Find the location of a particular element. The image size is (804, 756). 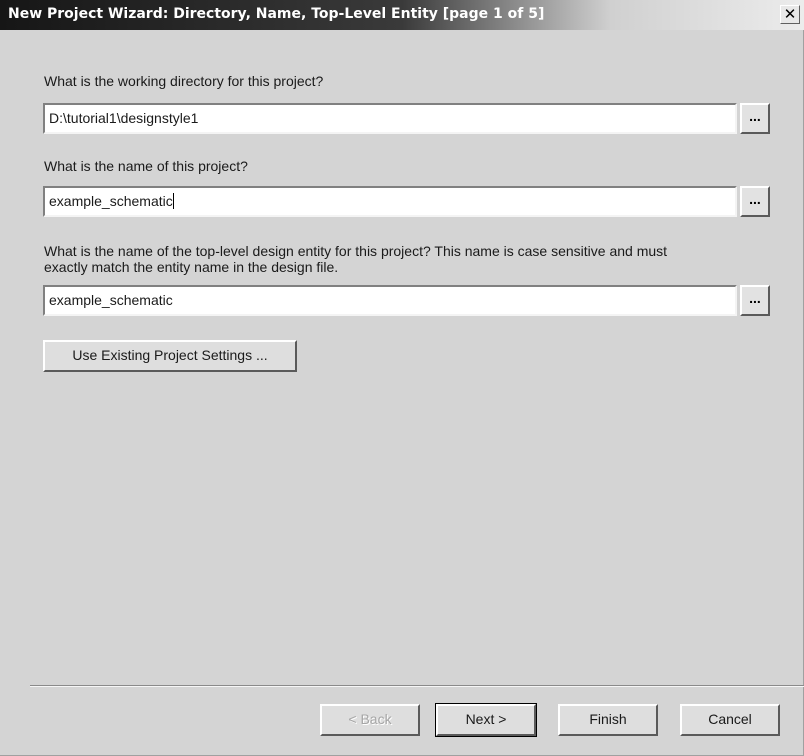

project-name-value: example_schematic is located at coordinates (111, 201).